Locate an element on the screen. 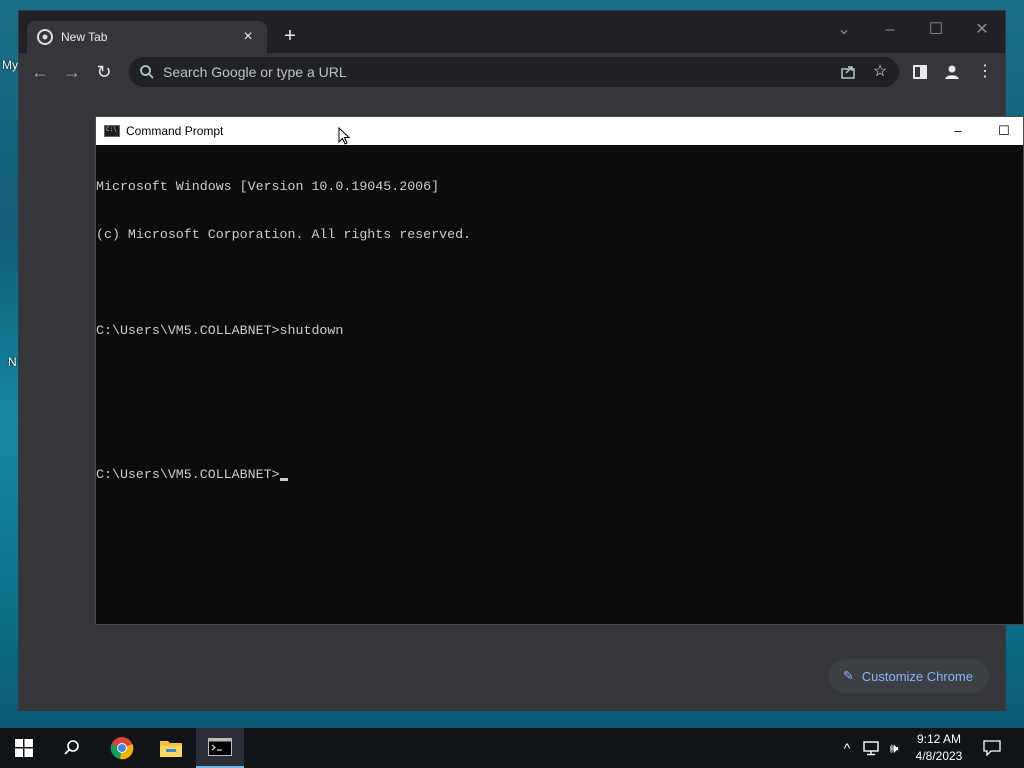 The image size is (1024, 768). omnibox is located at coordinates (514, 72).